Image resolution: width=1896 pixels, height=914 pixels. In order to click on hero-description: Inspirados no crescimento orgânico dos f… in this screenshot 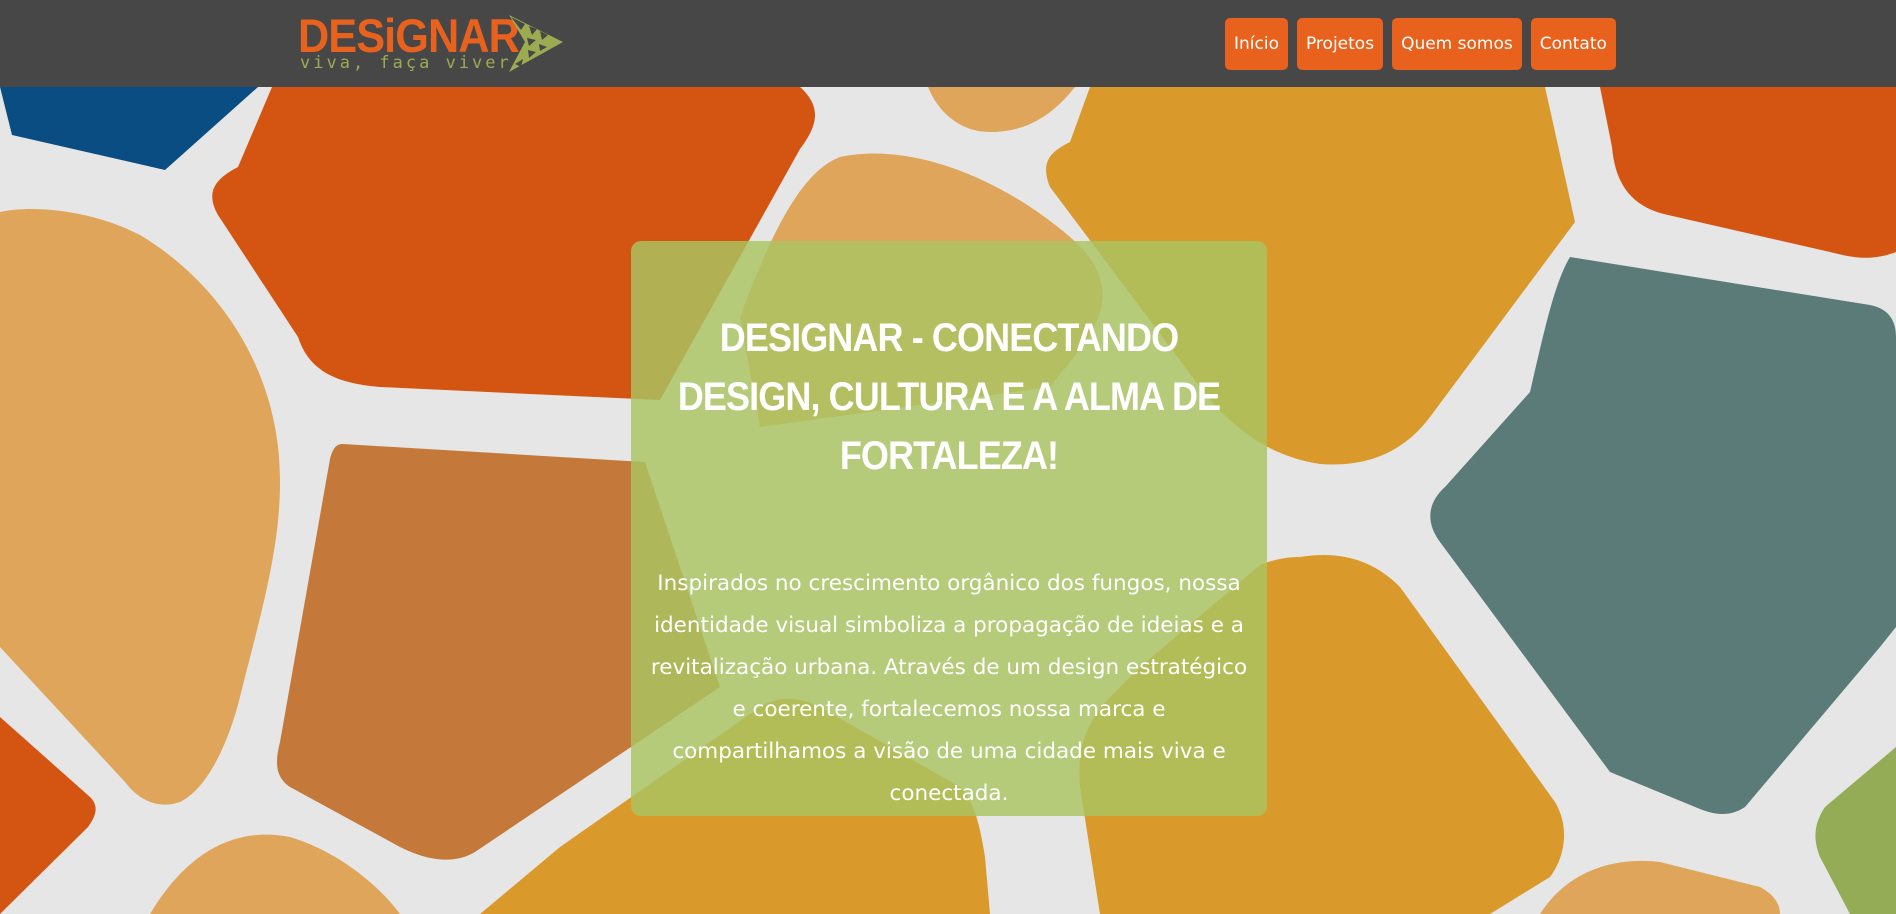, I will do `click(949, 688)`.